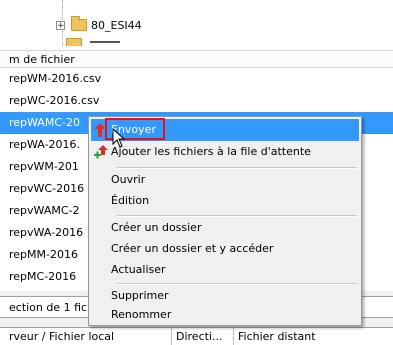 The height and width of the screenshot is (345, 393). I want to click on menu-item-create-folder: Créer un dossier, so click(225, 228).